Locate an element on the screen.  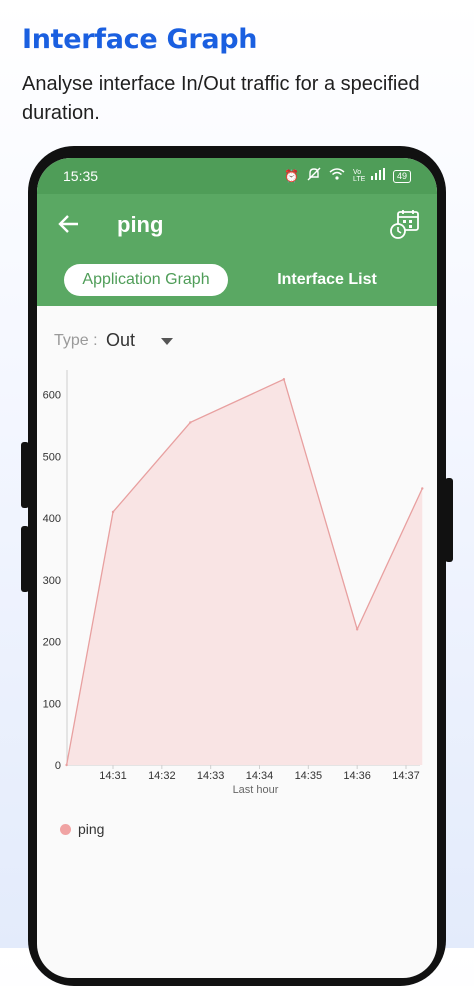
date-range-button is located at coordinates (405, 224).